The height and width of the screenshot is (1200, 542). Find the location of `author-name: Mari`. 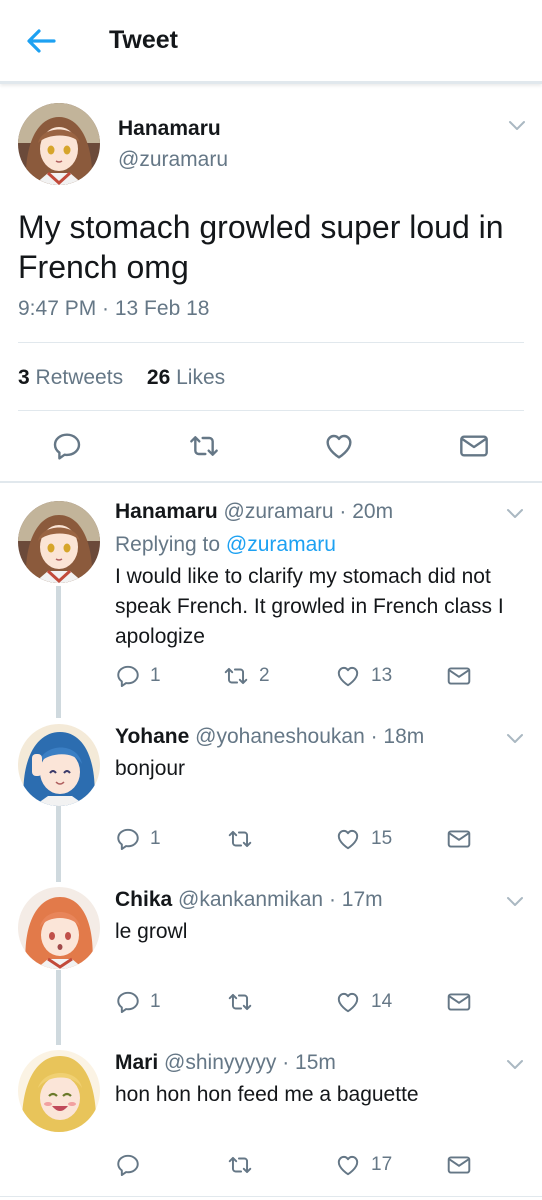

author-name: Mari is located at coordinates (136, 1062).